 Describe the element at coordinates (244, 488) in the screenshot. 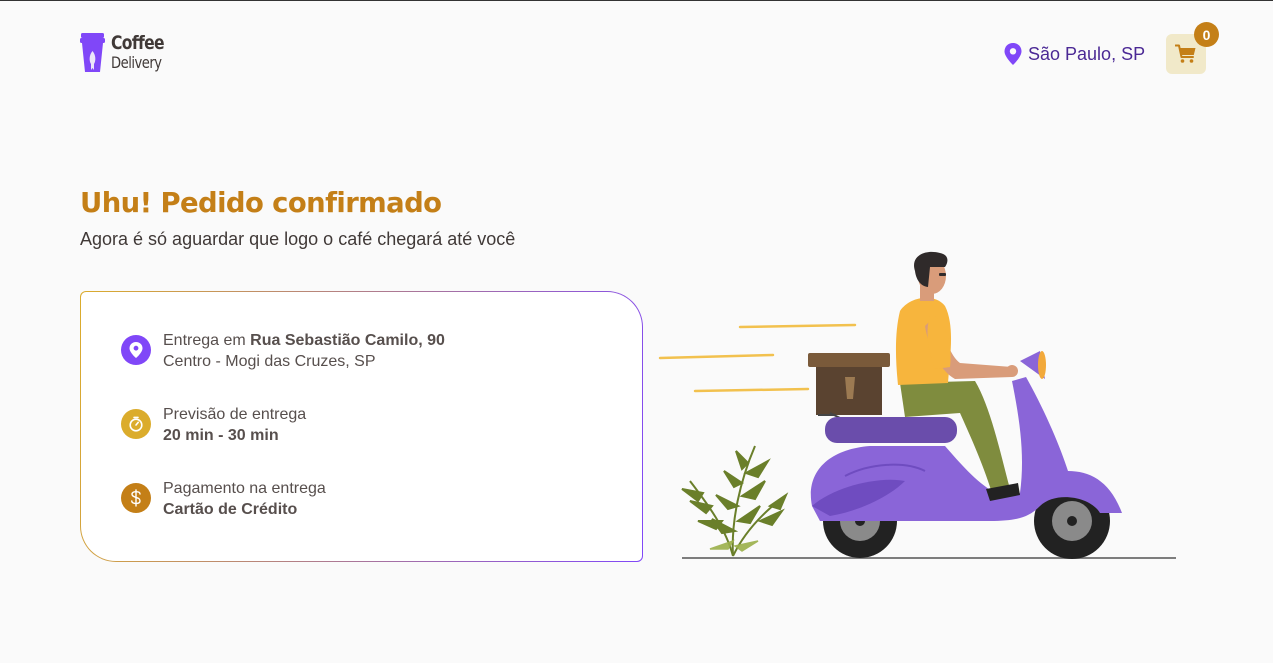

I see `payment-label: Pagamento na entrega` at that location.